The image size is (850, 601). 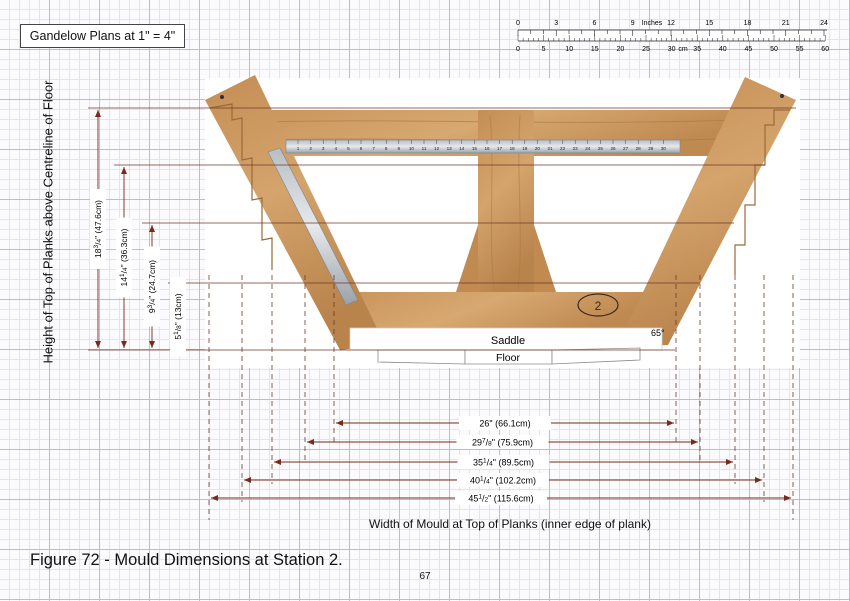 I want to click on cm-tick-label: 30, so click(x=672, y=49).